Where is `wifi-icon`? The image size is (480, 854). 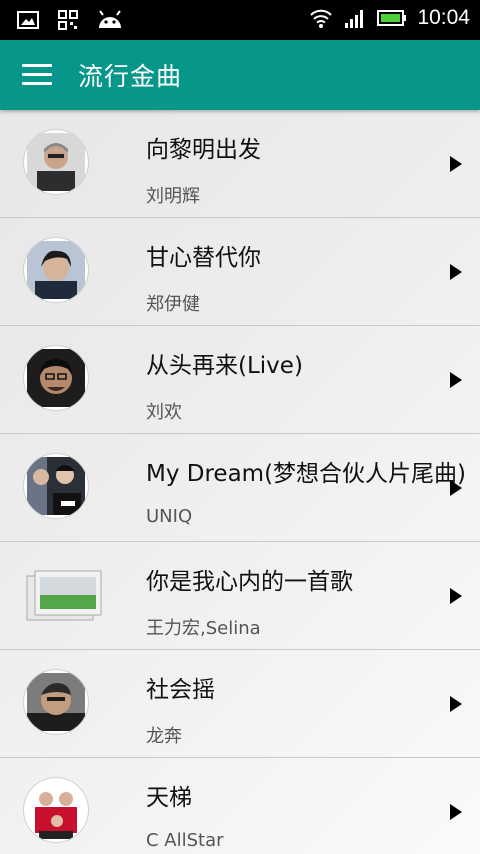 wifi-icon is located at coordinates (321, 18).